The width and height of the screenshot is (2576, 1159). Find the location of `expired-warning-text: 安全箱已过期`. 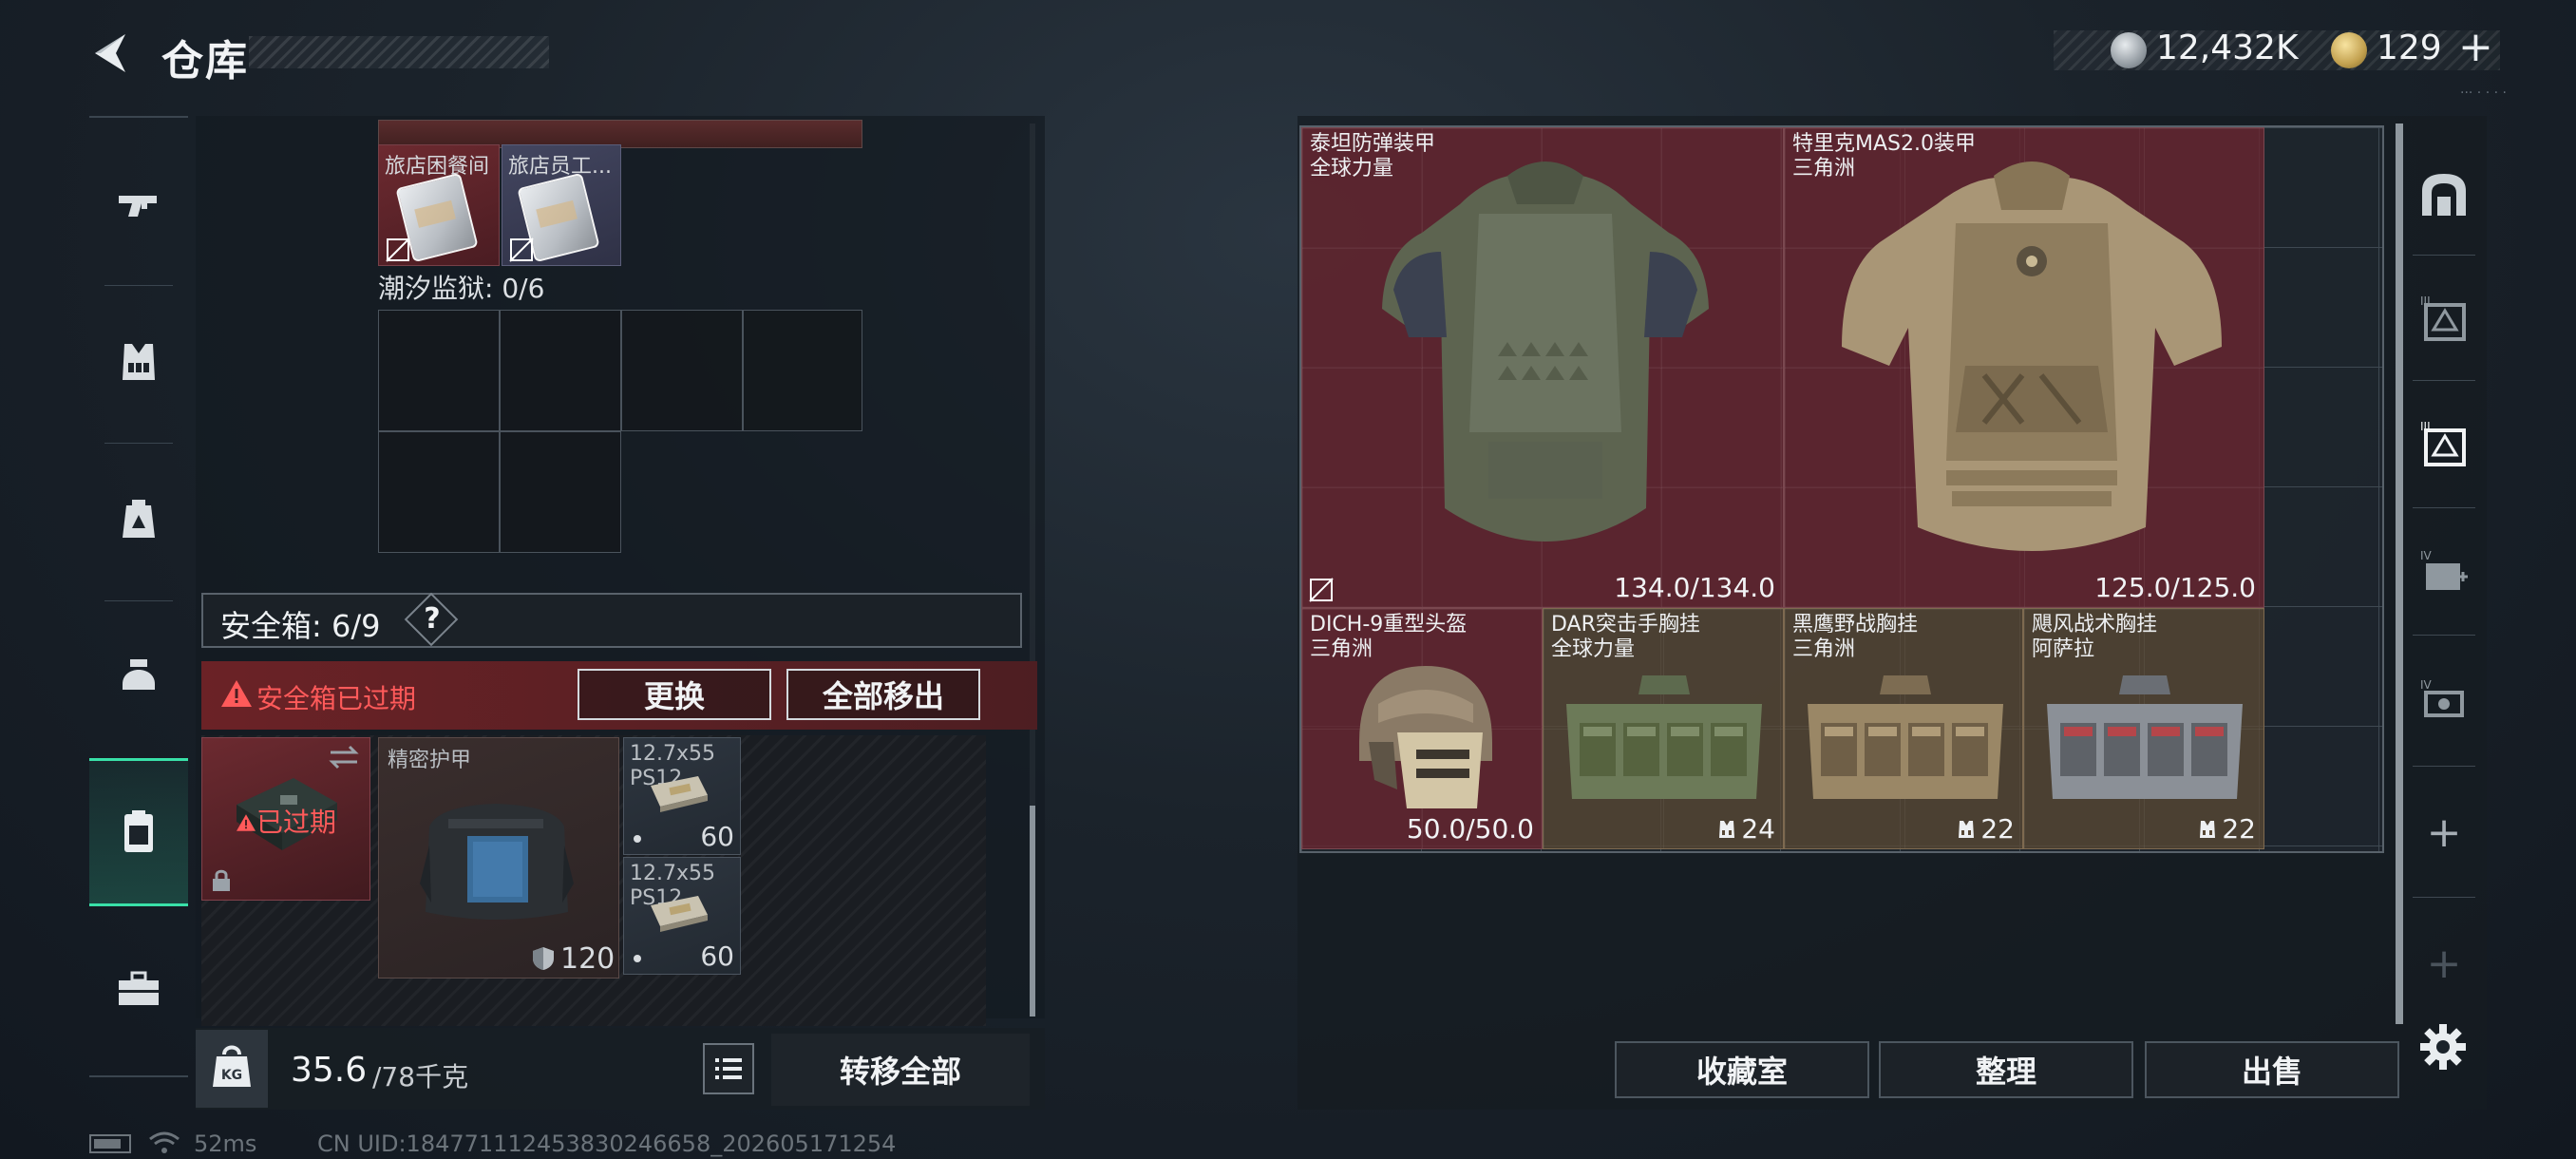

expired-warning-text: 安全箱已过期 is located at coordinates (336, 698).